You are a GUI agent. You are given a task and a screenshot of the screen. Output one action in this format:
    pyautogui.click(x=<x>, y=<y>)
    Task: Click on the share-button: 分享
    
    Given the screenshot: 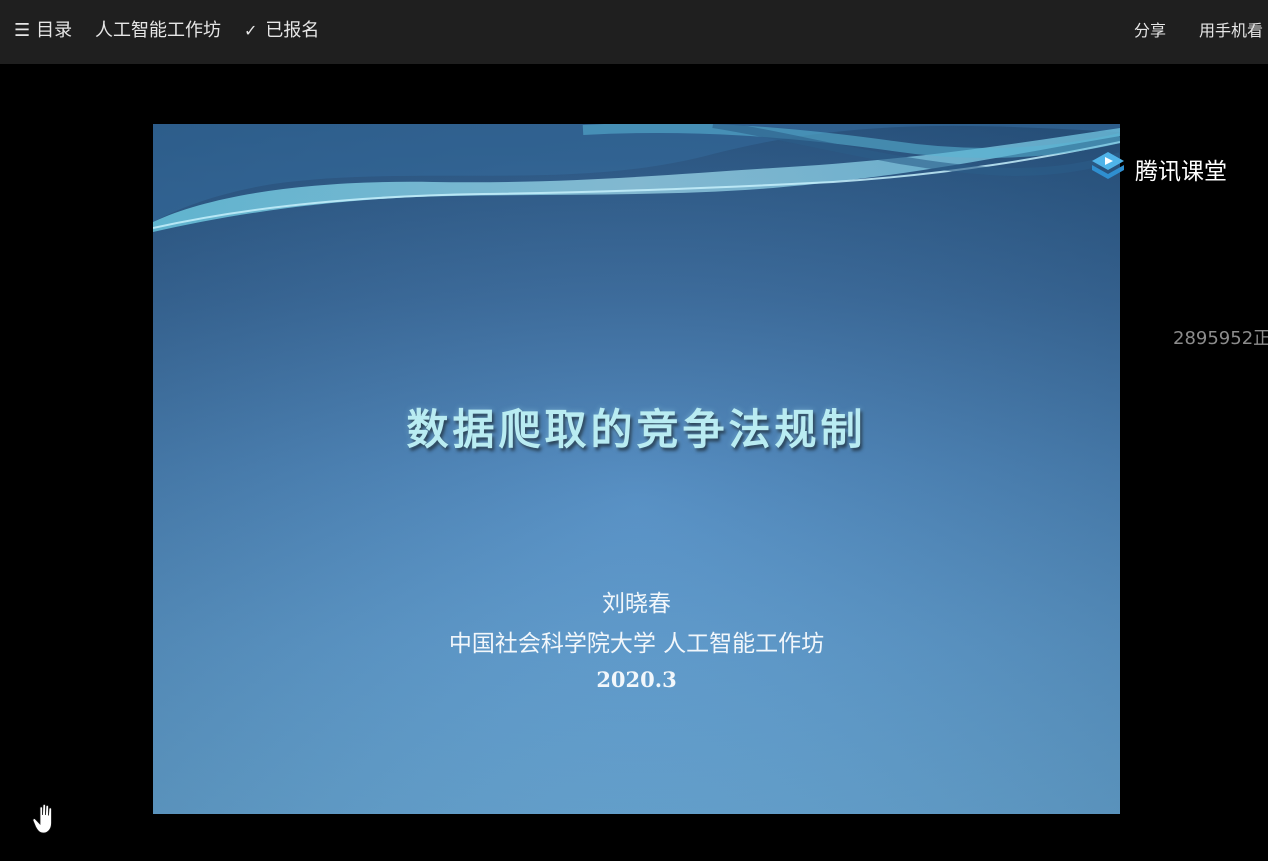 What is the action you would take?
    pyautogui.click(x=1150, y=32)
    